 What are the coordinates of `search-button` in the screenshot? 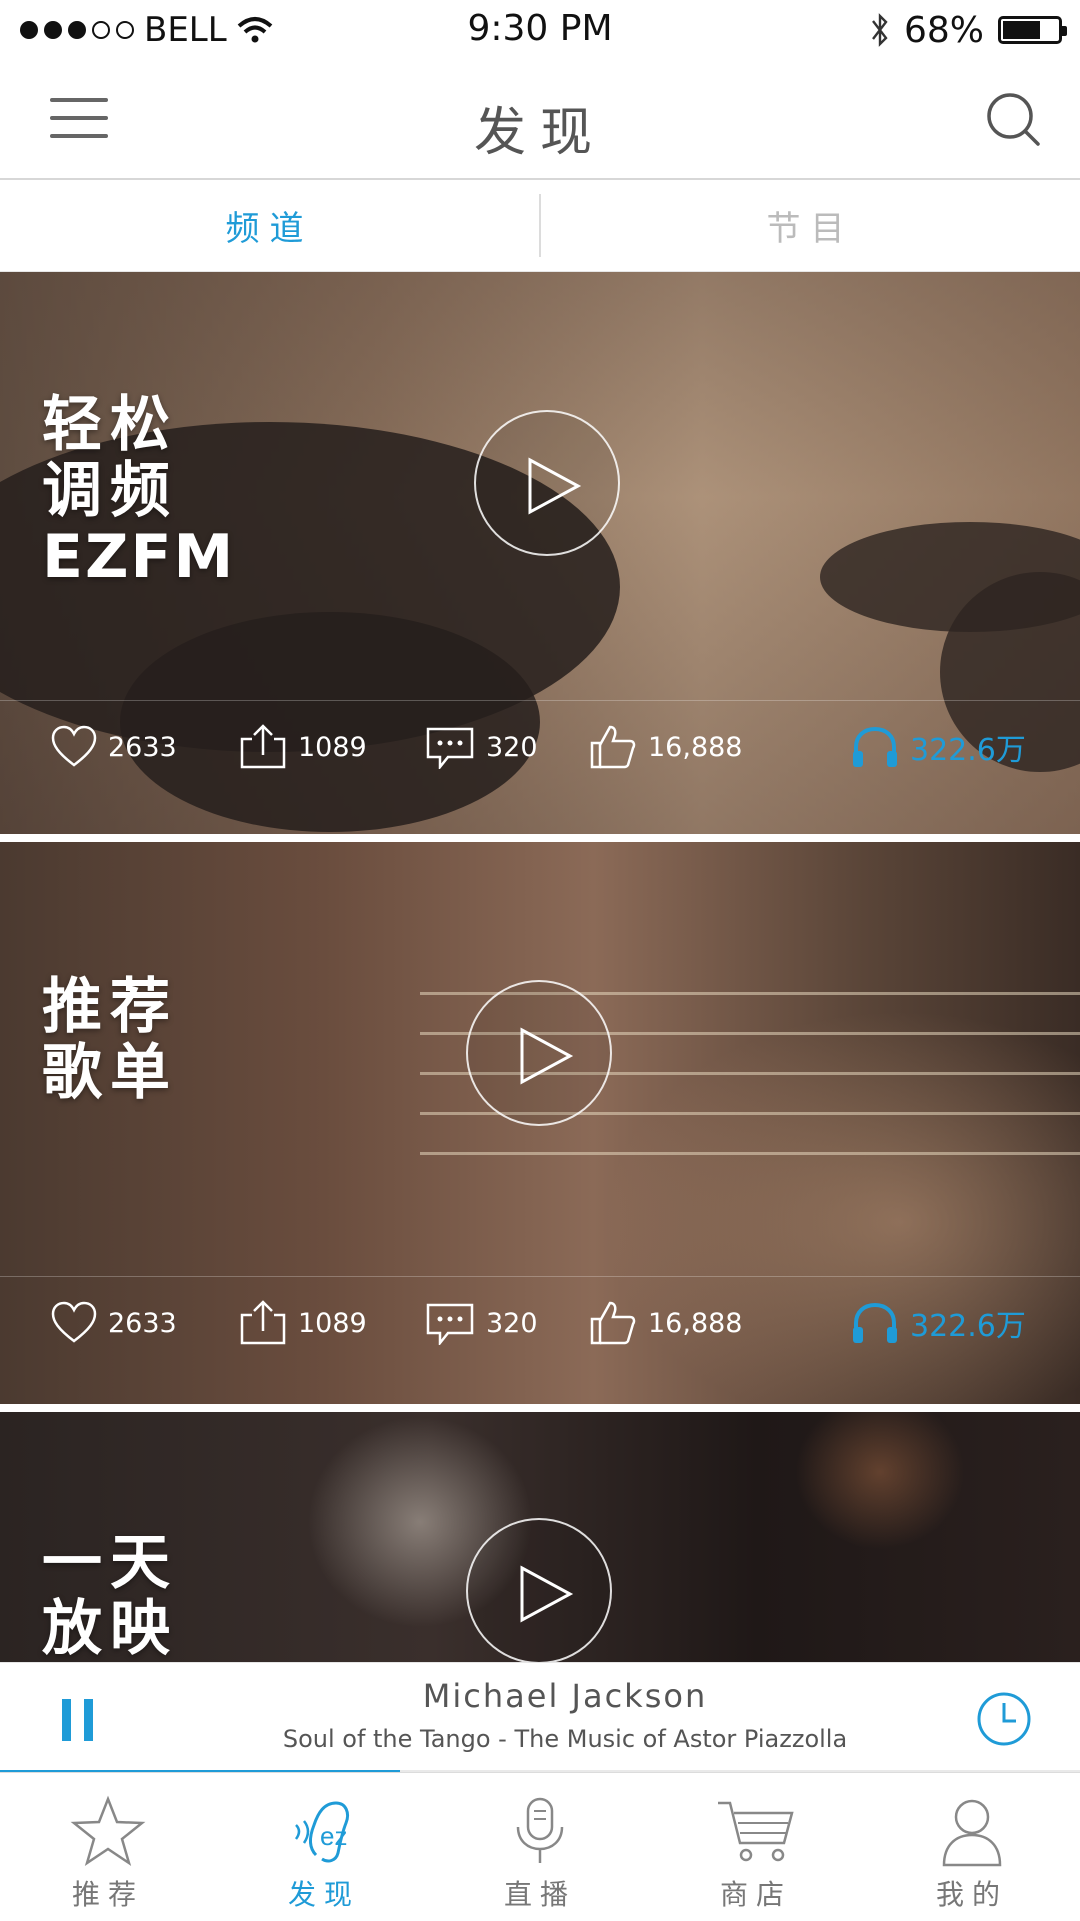 It's located at (1014, 120).